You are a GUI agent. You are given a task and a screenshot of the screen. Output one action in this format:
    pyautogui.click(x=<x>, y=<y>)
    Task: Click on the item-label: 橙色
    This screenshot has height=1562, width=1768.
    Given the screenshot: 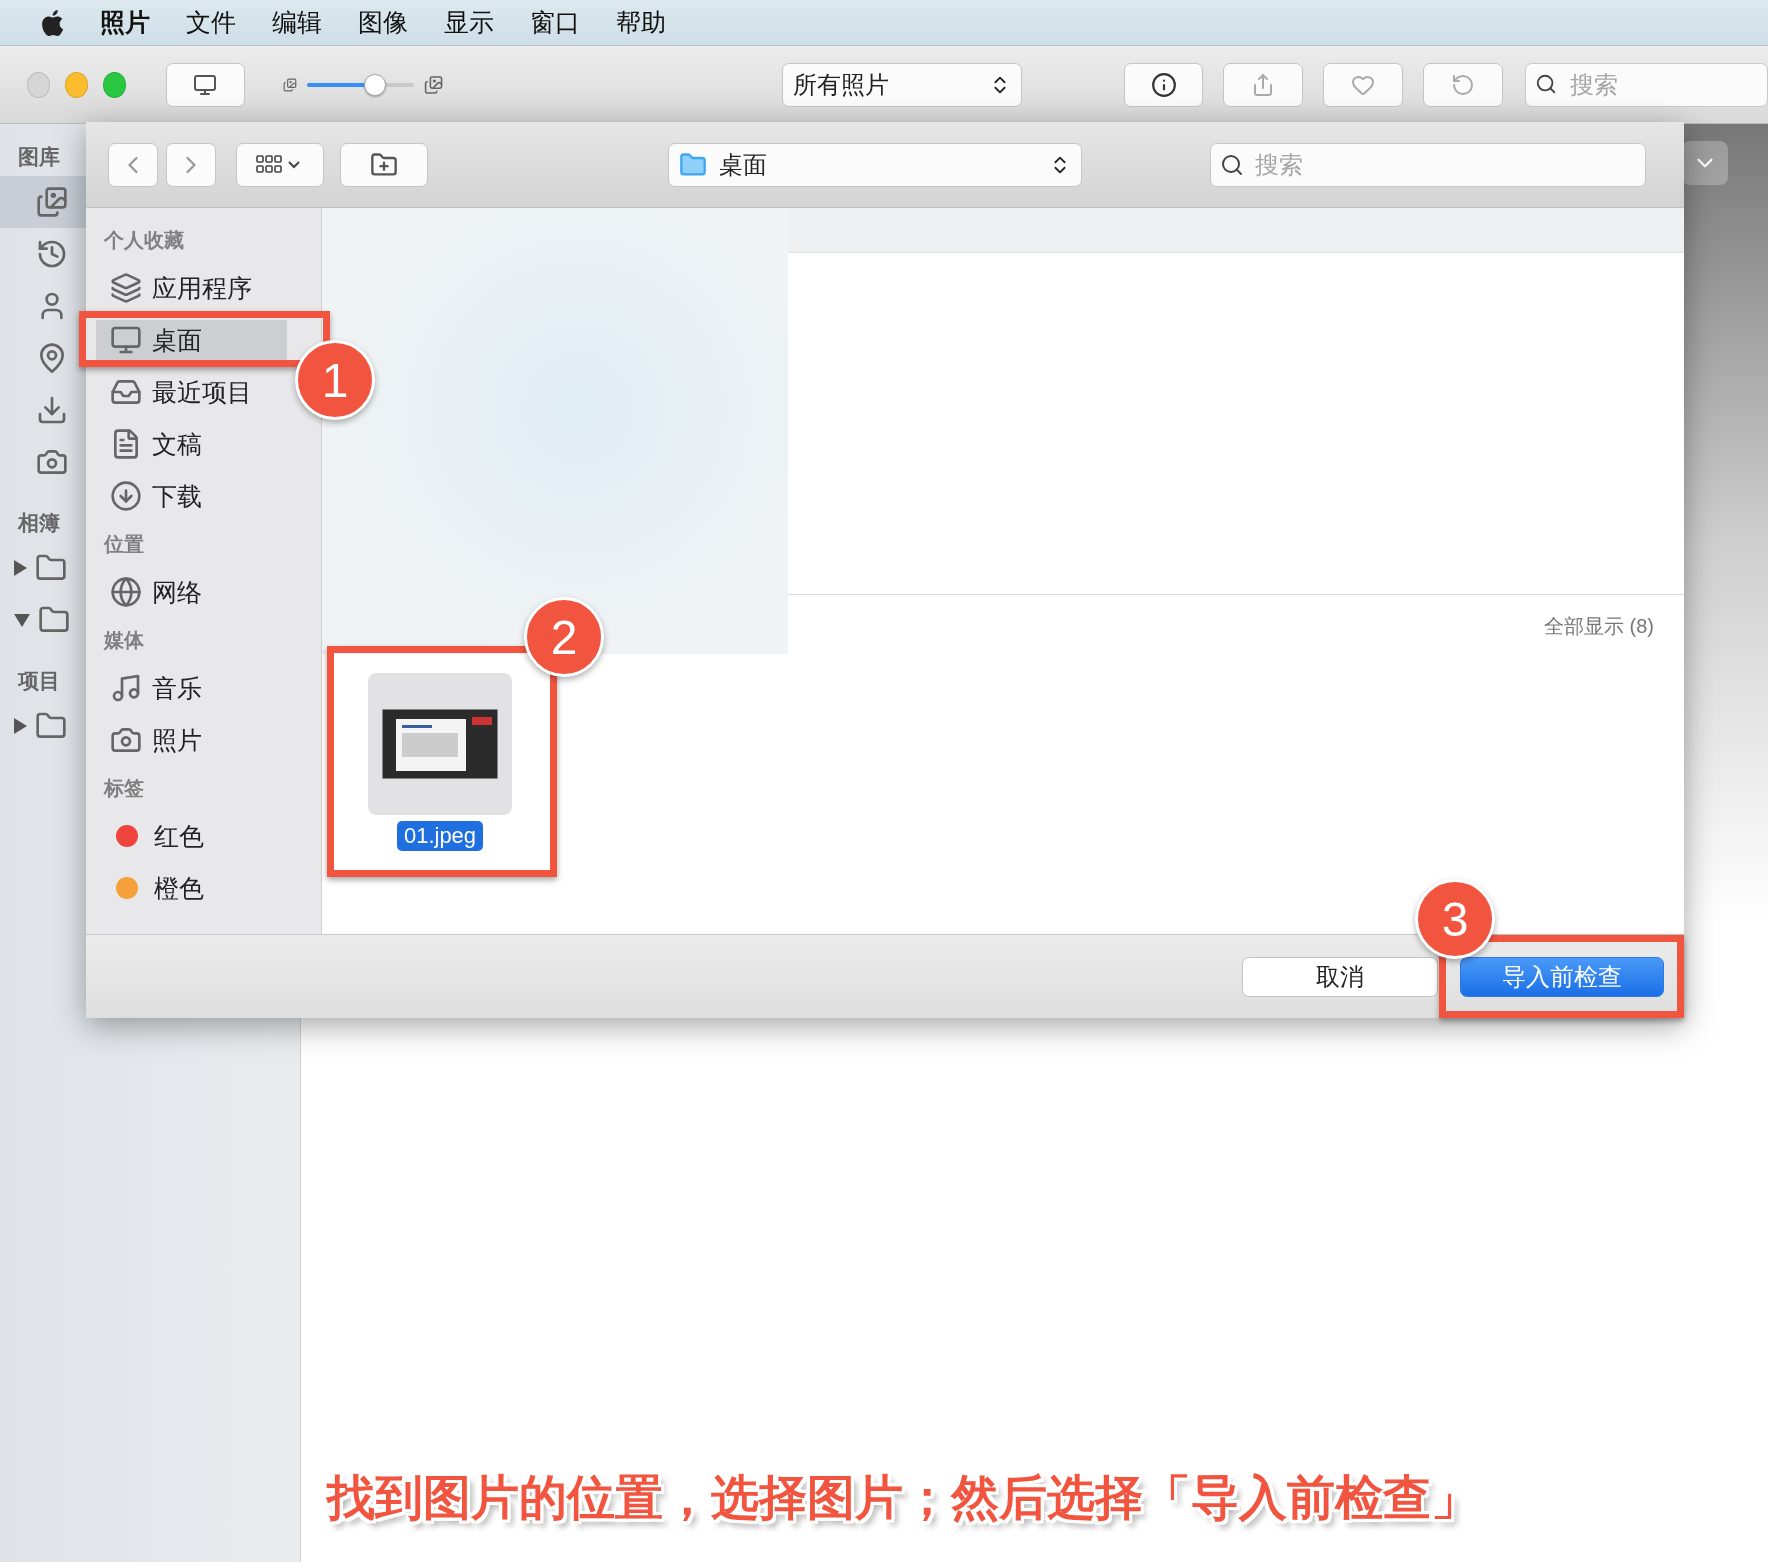 What is the action you would take?
    pyautogui.click(x=179, y=888)
    